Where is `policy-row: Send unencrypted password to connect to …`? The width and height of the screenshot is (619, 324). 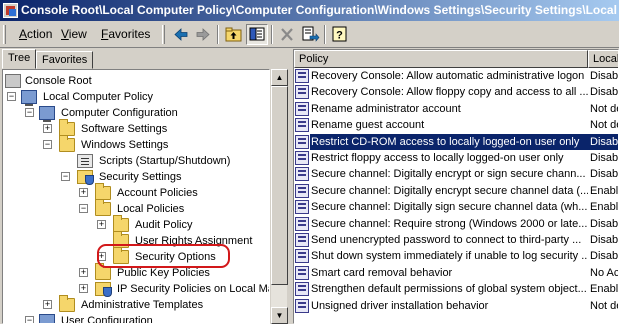
policy-row: Send unencrypted password to connect to … is located at coordinates (456, 240).